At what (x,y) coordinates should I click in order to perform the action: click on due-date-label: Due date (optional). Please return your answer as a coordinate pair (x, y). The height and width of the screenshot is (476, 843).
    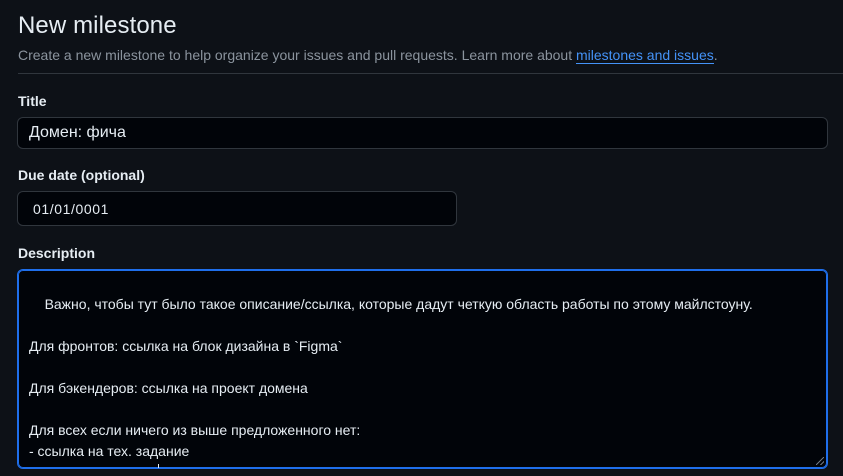
    Looking at the image, I should click on (81, 175).